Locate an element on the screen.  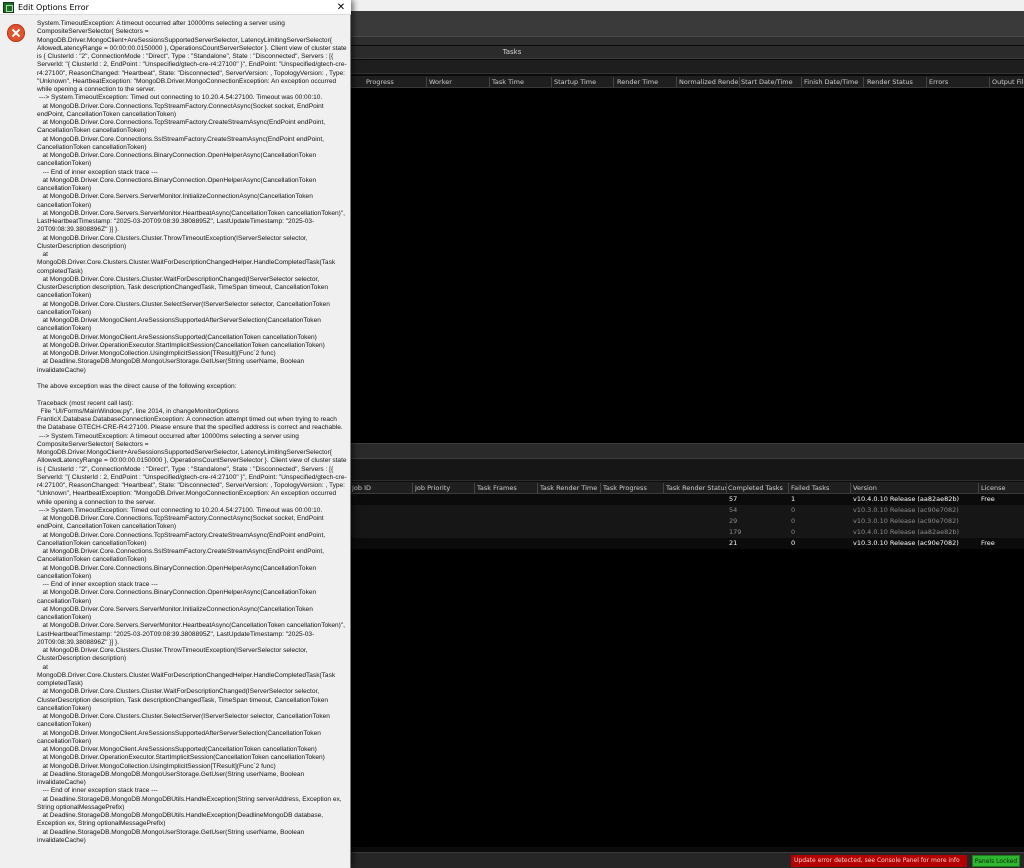
column-header-task-render-status: Task Render Status is located at coordinates (696, 488).